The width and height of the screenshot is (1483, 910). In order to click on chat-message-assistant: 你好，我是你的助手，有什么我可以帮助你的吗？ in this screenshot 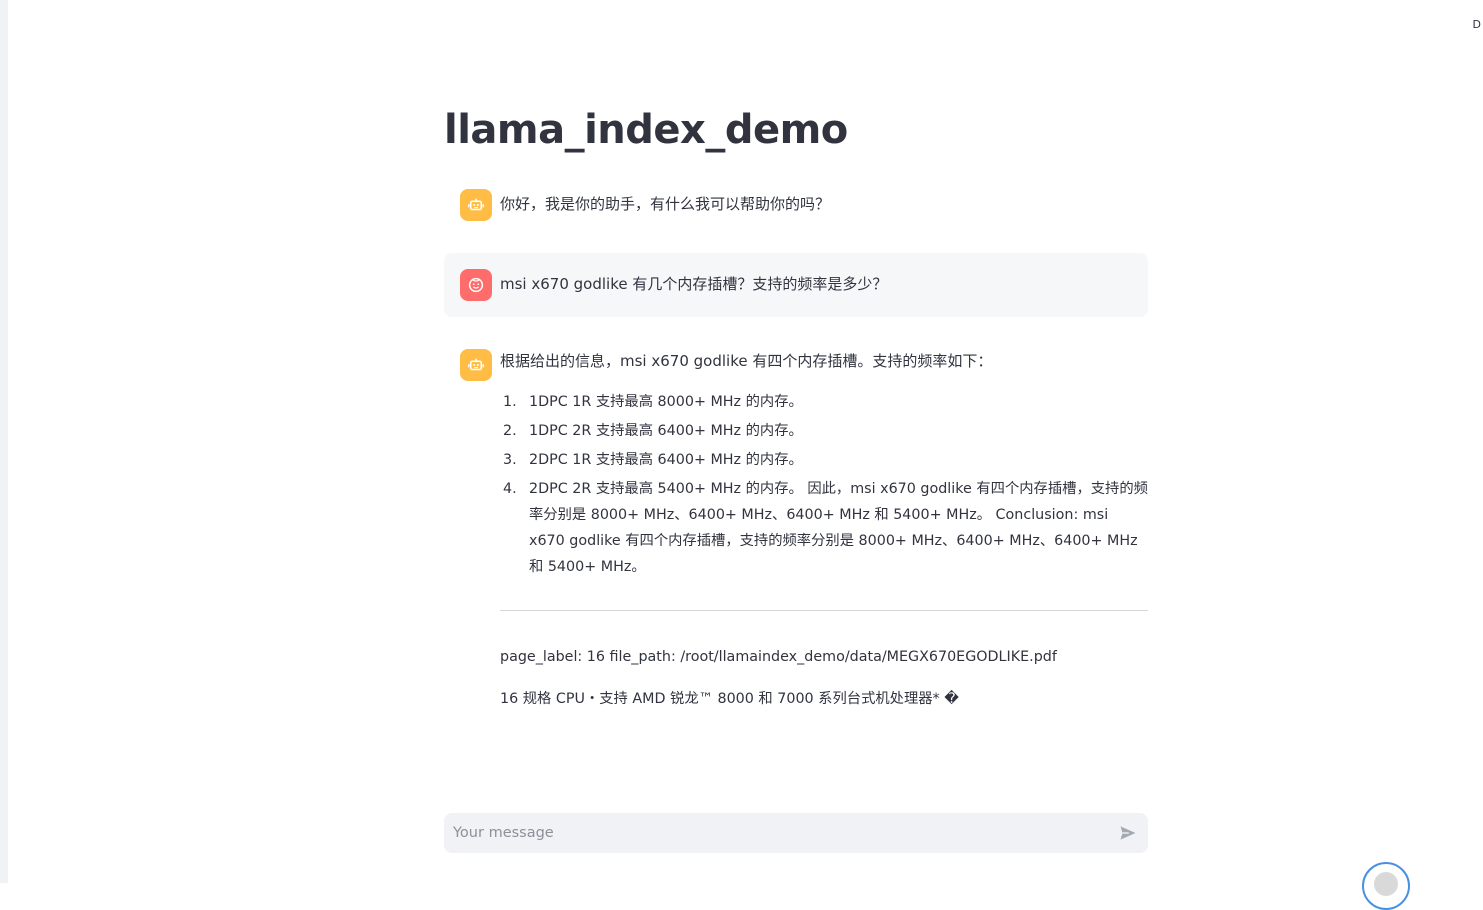, I will do `click(796, 204)`.